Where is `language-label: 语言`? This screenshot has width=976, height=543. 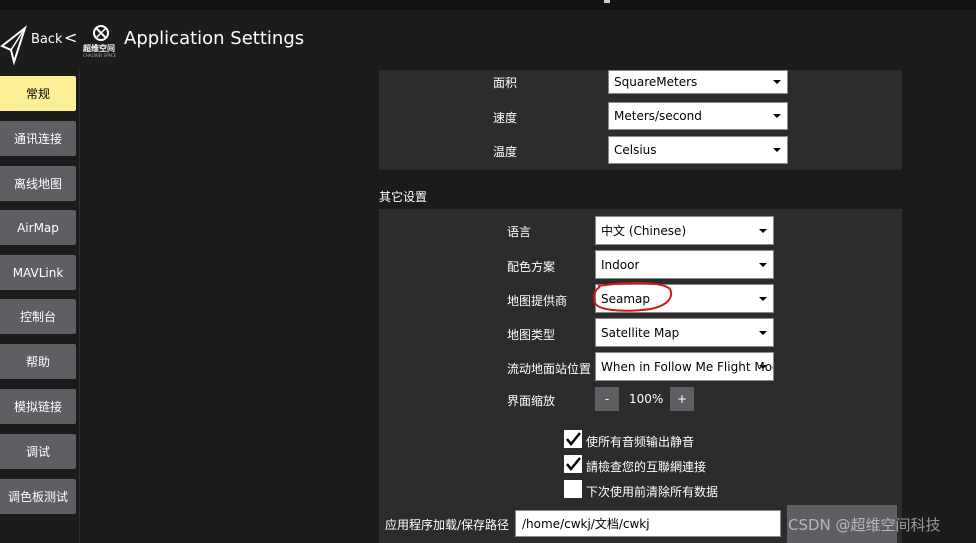 language-label: 语言 is located at coordinates (519, 232).